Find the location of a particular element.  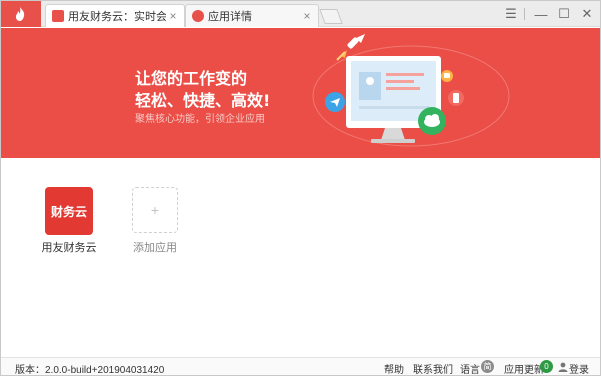

title-bar: 用友财务云：实时会计 智... × 应用详情 × ☰ — ☐ ✕ is located at coordinates (300, 14).